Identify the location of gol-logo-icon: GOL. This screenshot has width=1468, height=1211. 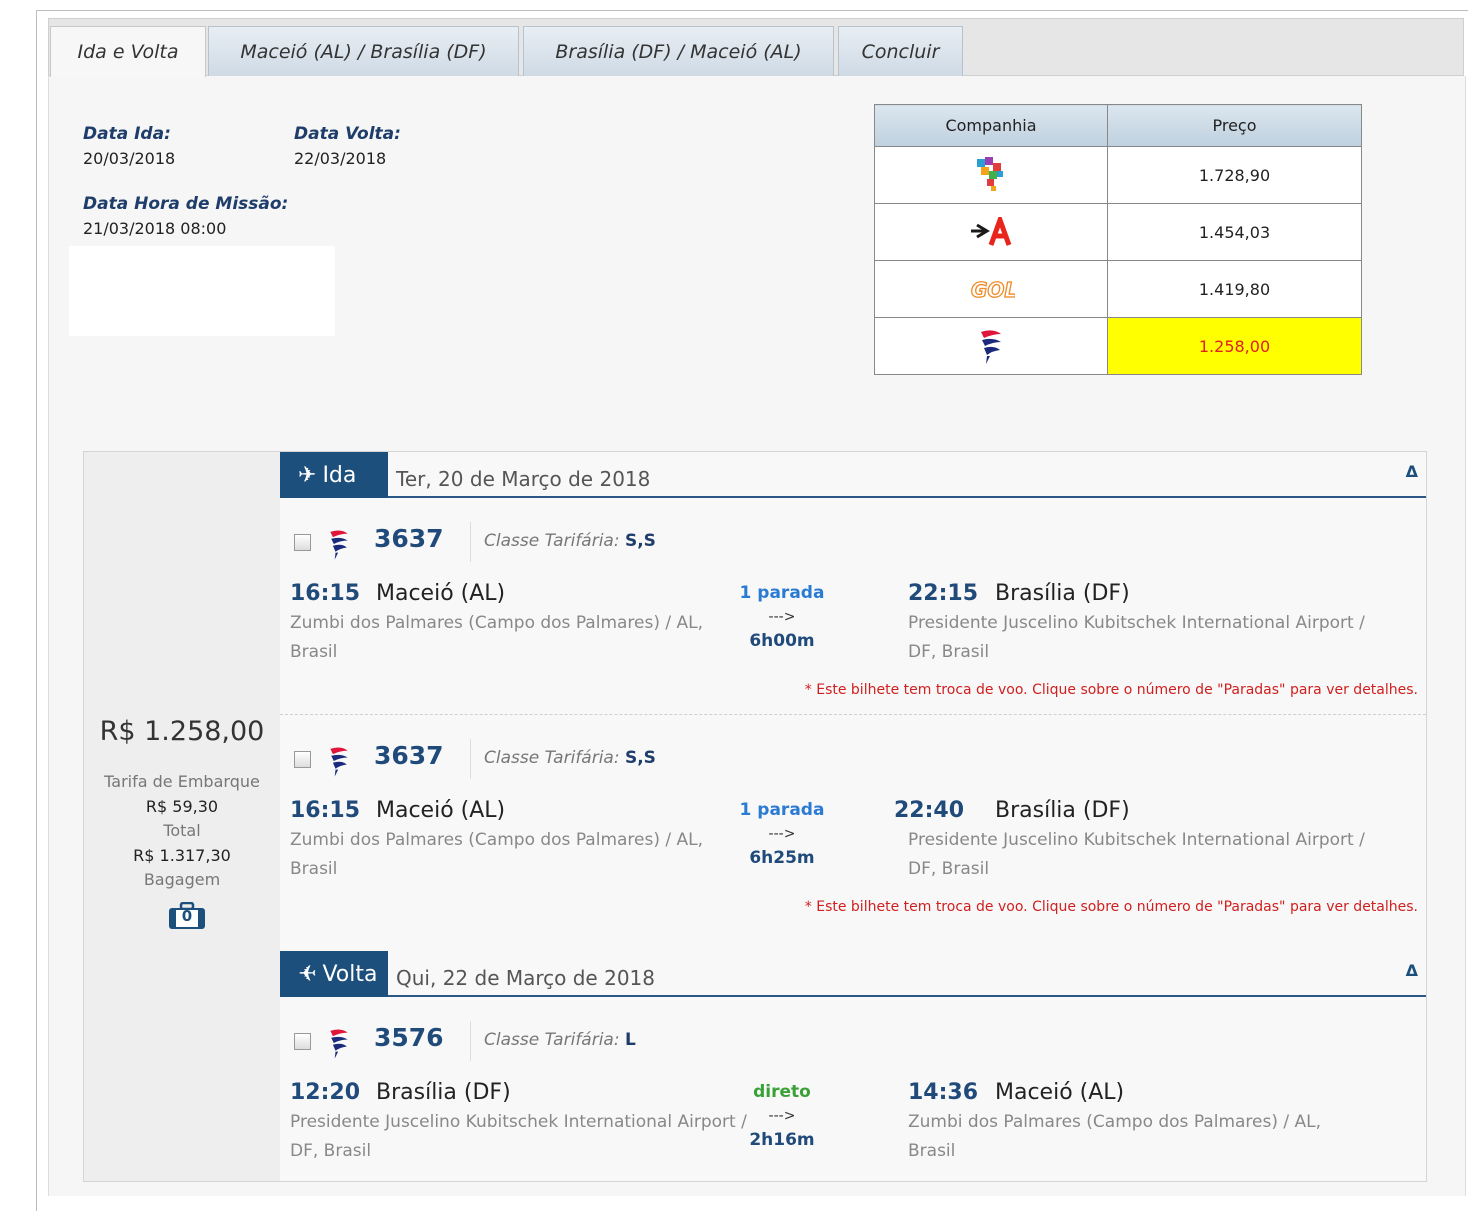
(992, 289).